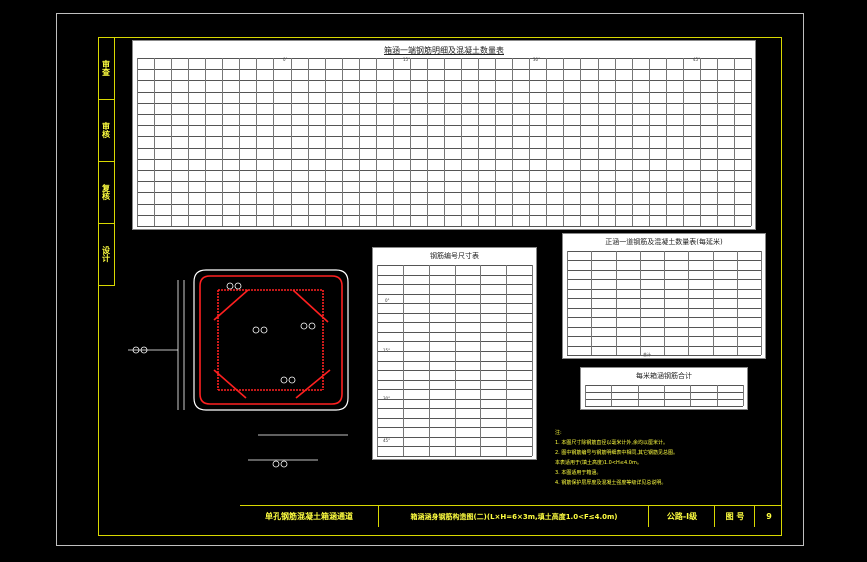 This screenshot has width=867, height=562. I want to click on ratio-table-title: 每米箱涵钢筋合计, so click(664, 376).